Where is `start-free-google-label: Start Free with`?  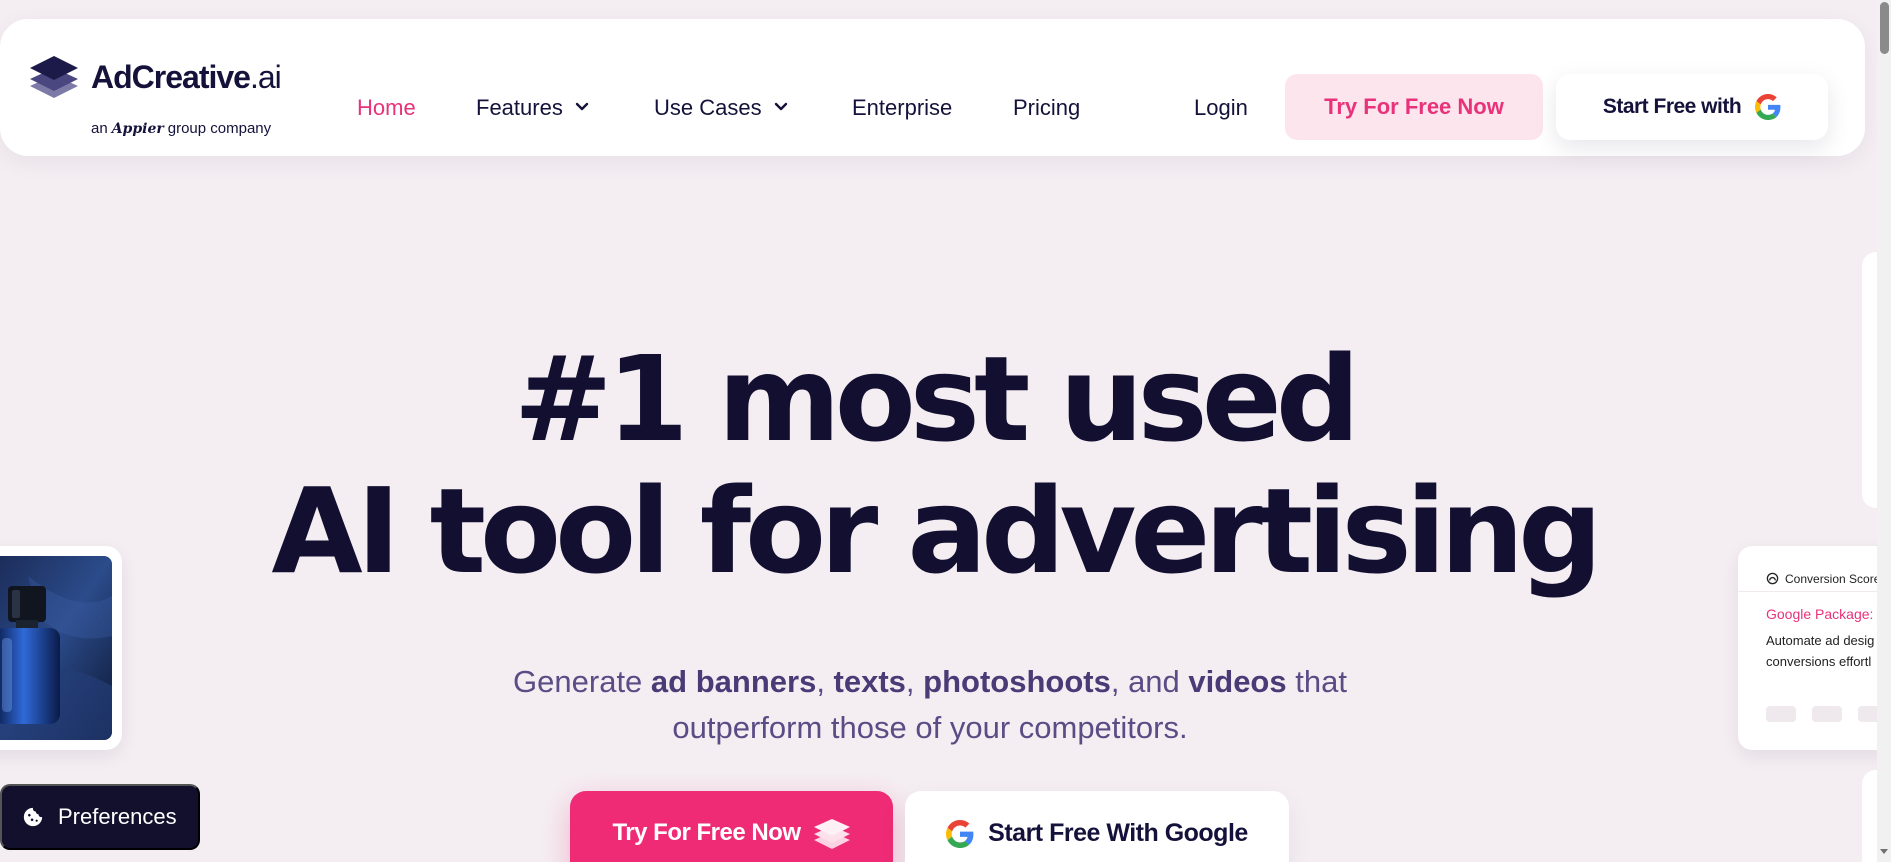 start-free-google-label: Start Free with is located at coordinates (1672, 106).